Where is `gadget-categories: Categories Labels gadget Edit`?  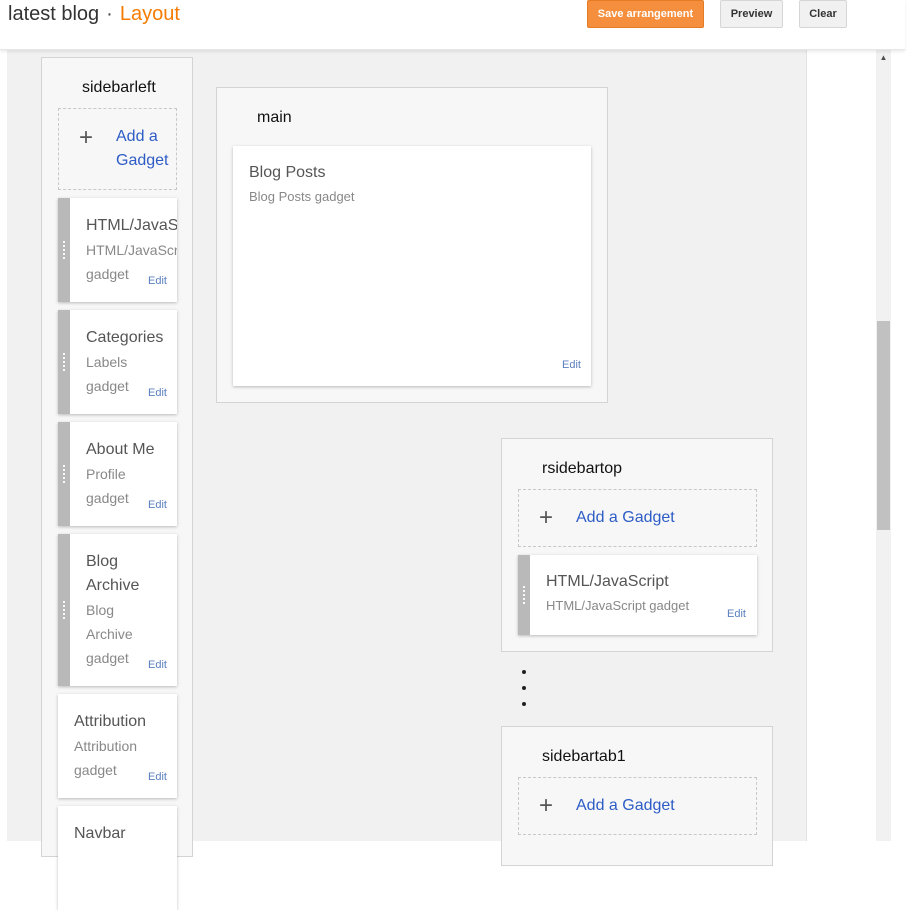 gadget-categories: Categories Labels gadget Edit is located at coordinates (117, 362).